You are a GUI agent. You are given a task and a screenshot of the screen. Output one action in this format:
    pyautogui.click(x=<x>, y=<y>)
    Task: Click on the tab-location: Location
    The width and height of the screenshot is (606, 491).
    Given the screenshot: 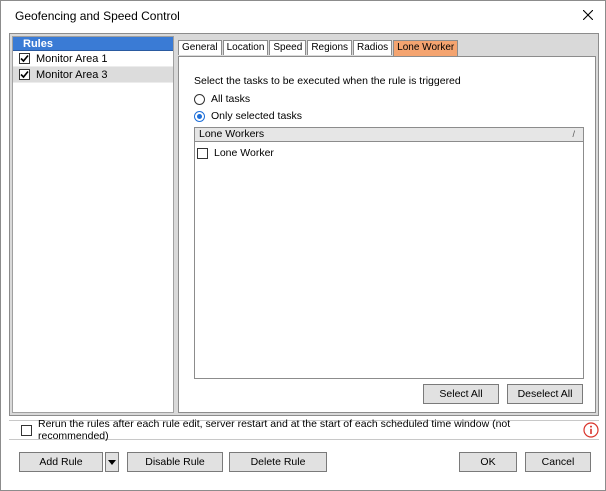 What is the action you would take?
    pyautogui.click(x=245, y=47)
    